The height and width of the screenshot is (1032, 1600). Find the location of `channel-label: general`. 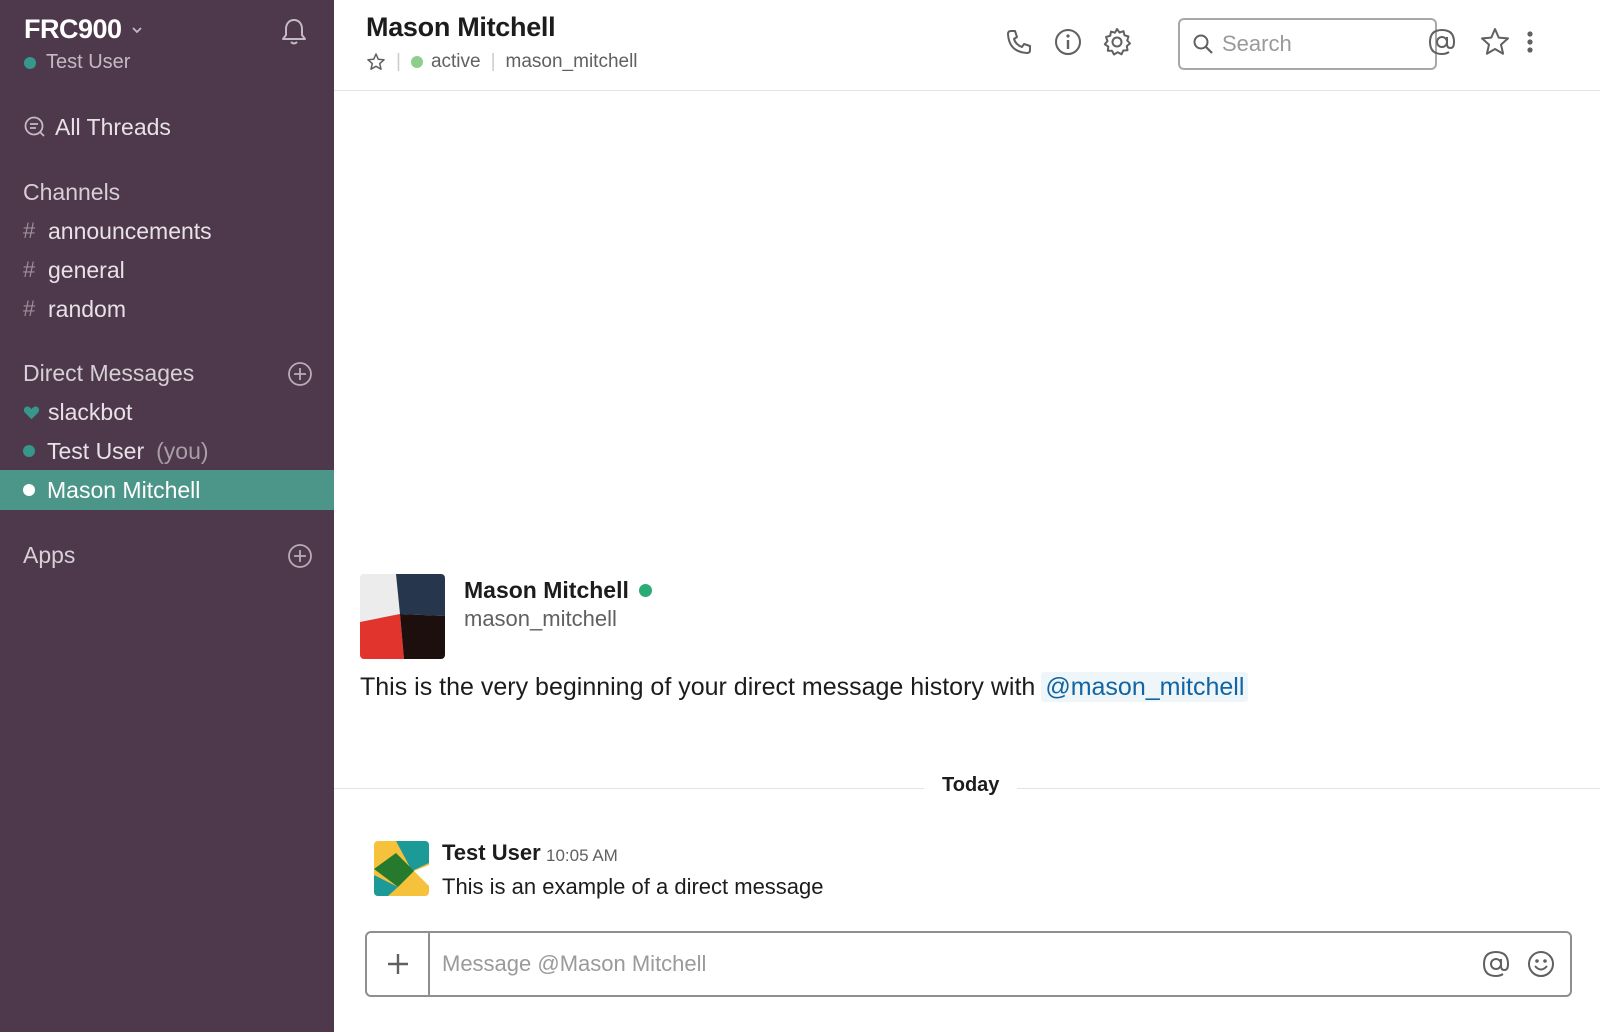

channel-label: general is located at coordinates (86, 269).